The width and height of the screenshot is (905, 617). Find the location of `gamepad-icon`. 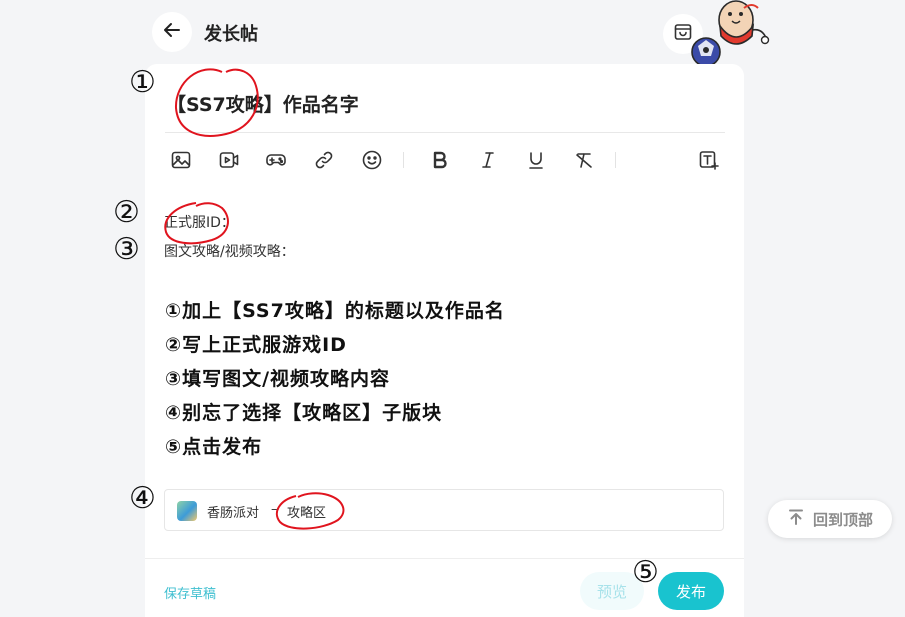

gamepad-icon is located at coordinates (276, 160).